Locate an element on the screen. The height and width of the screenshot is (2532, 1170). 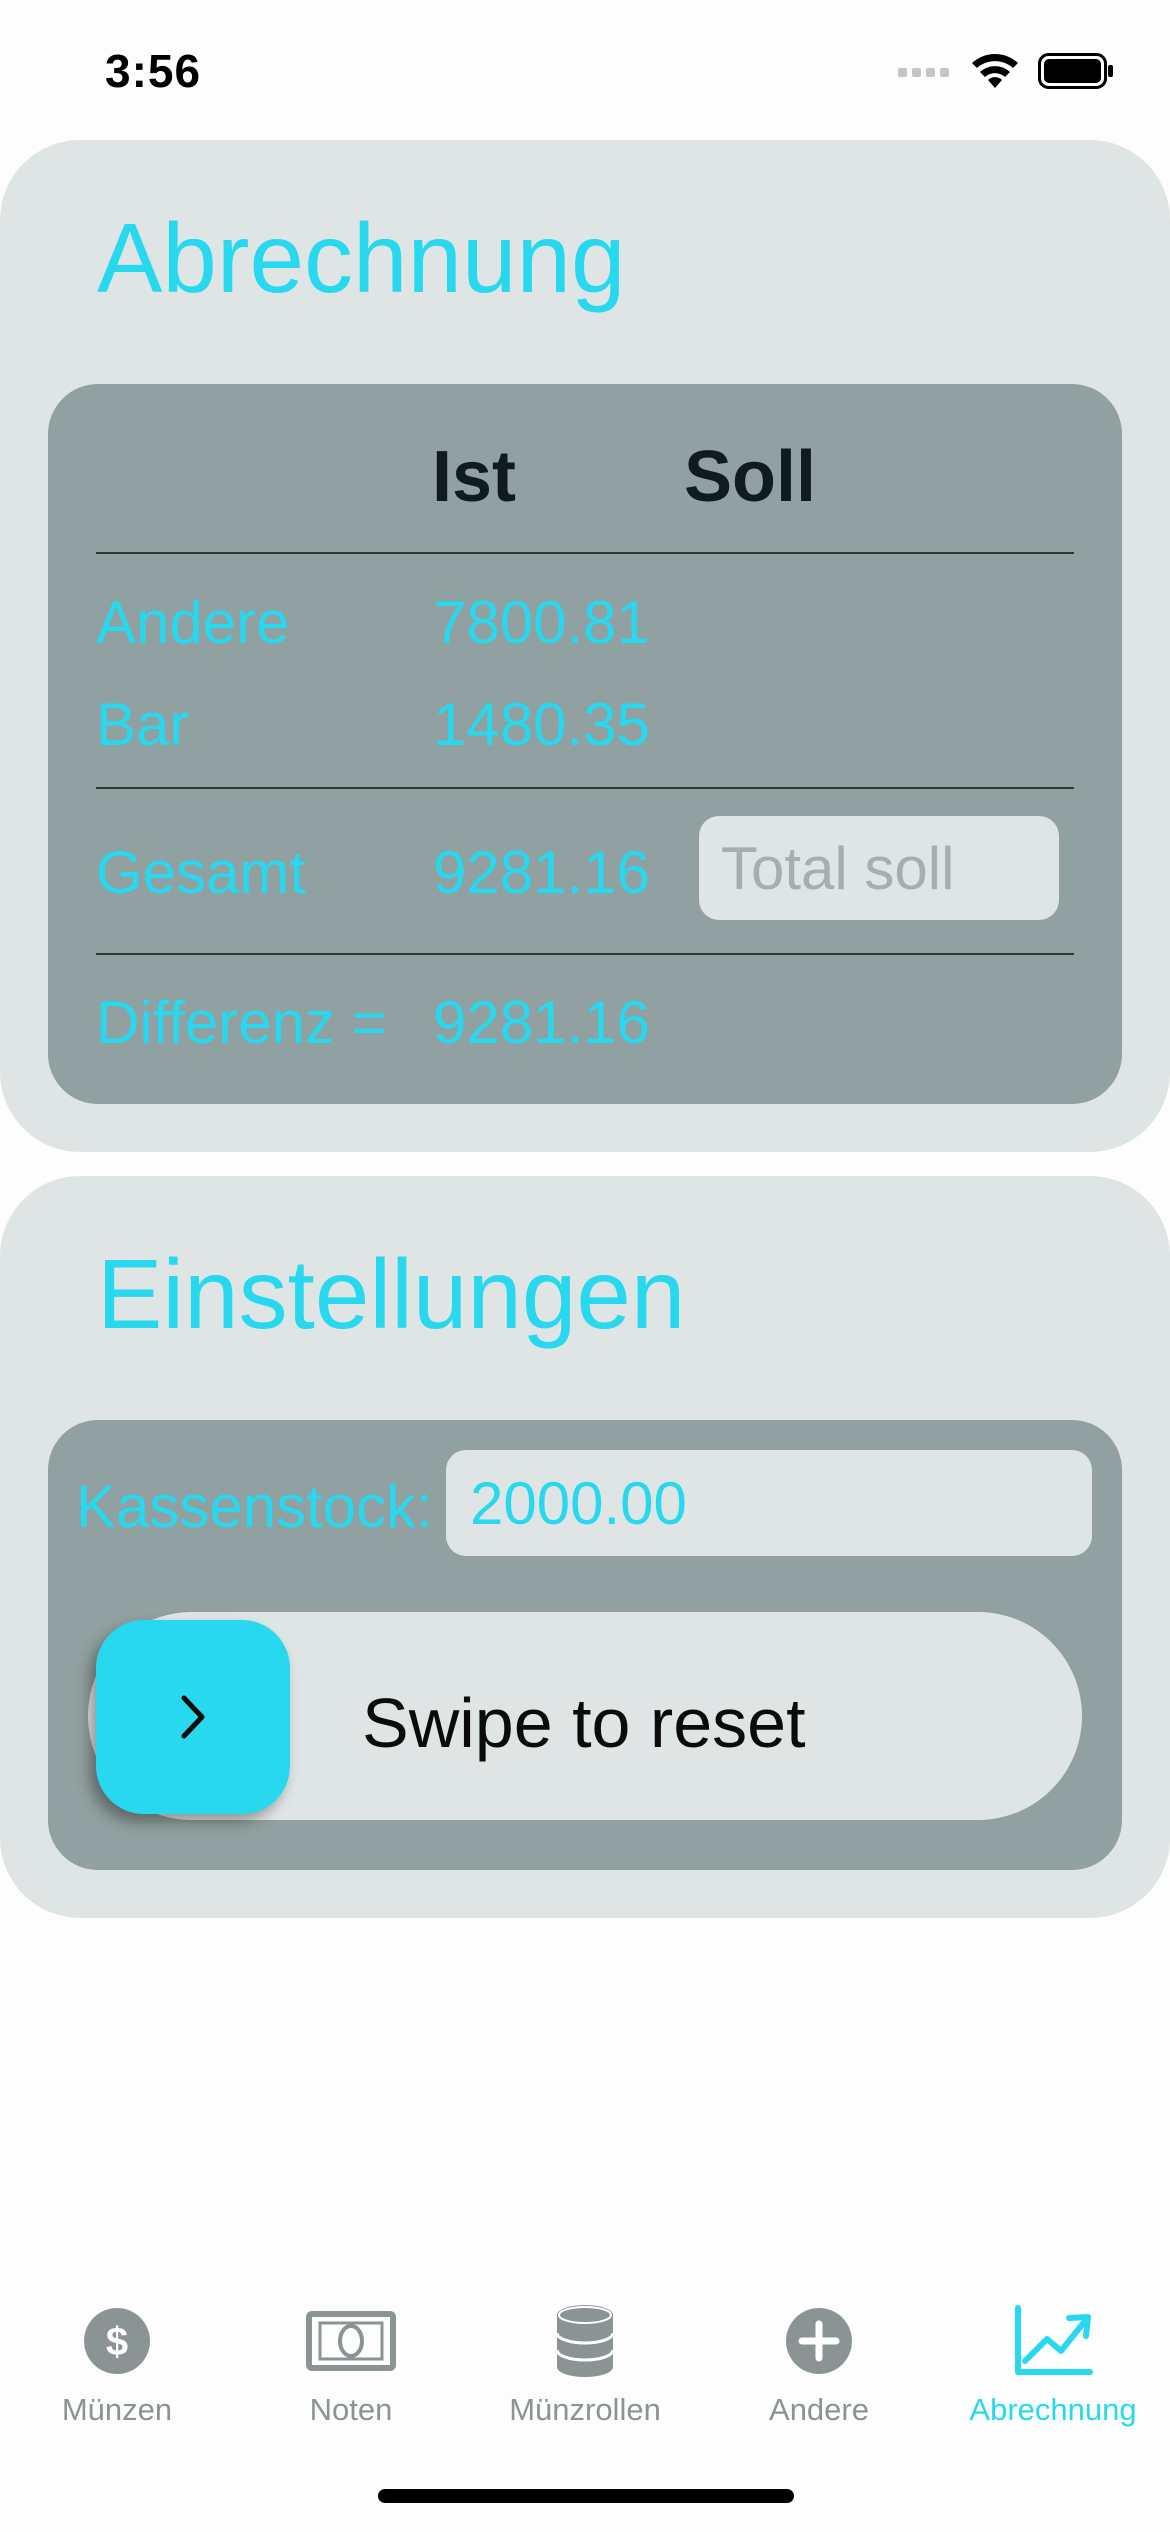
tab-abrechnung: Abrechnung is located at coordinates (1053, 2364).